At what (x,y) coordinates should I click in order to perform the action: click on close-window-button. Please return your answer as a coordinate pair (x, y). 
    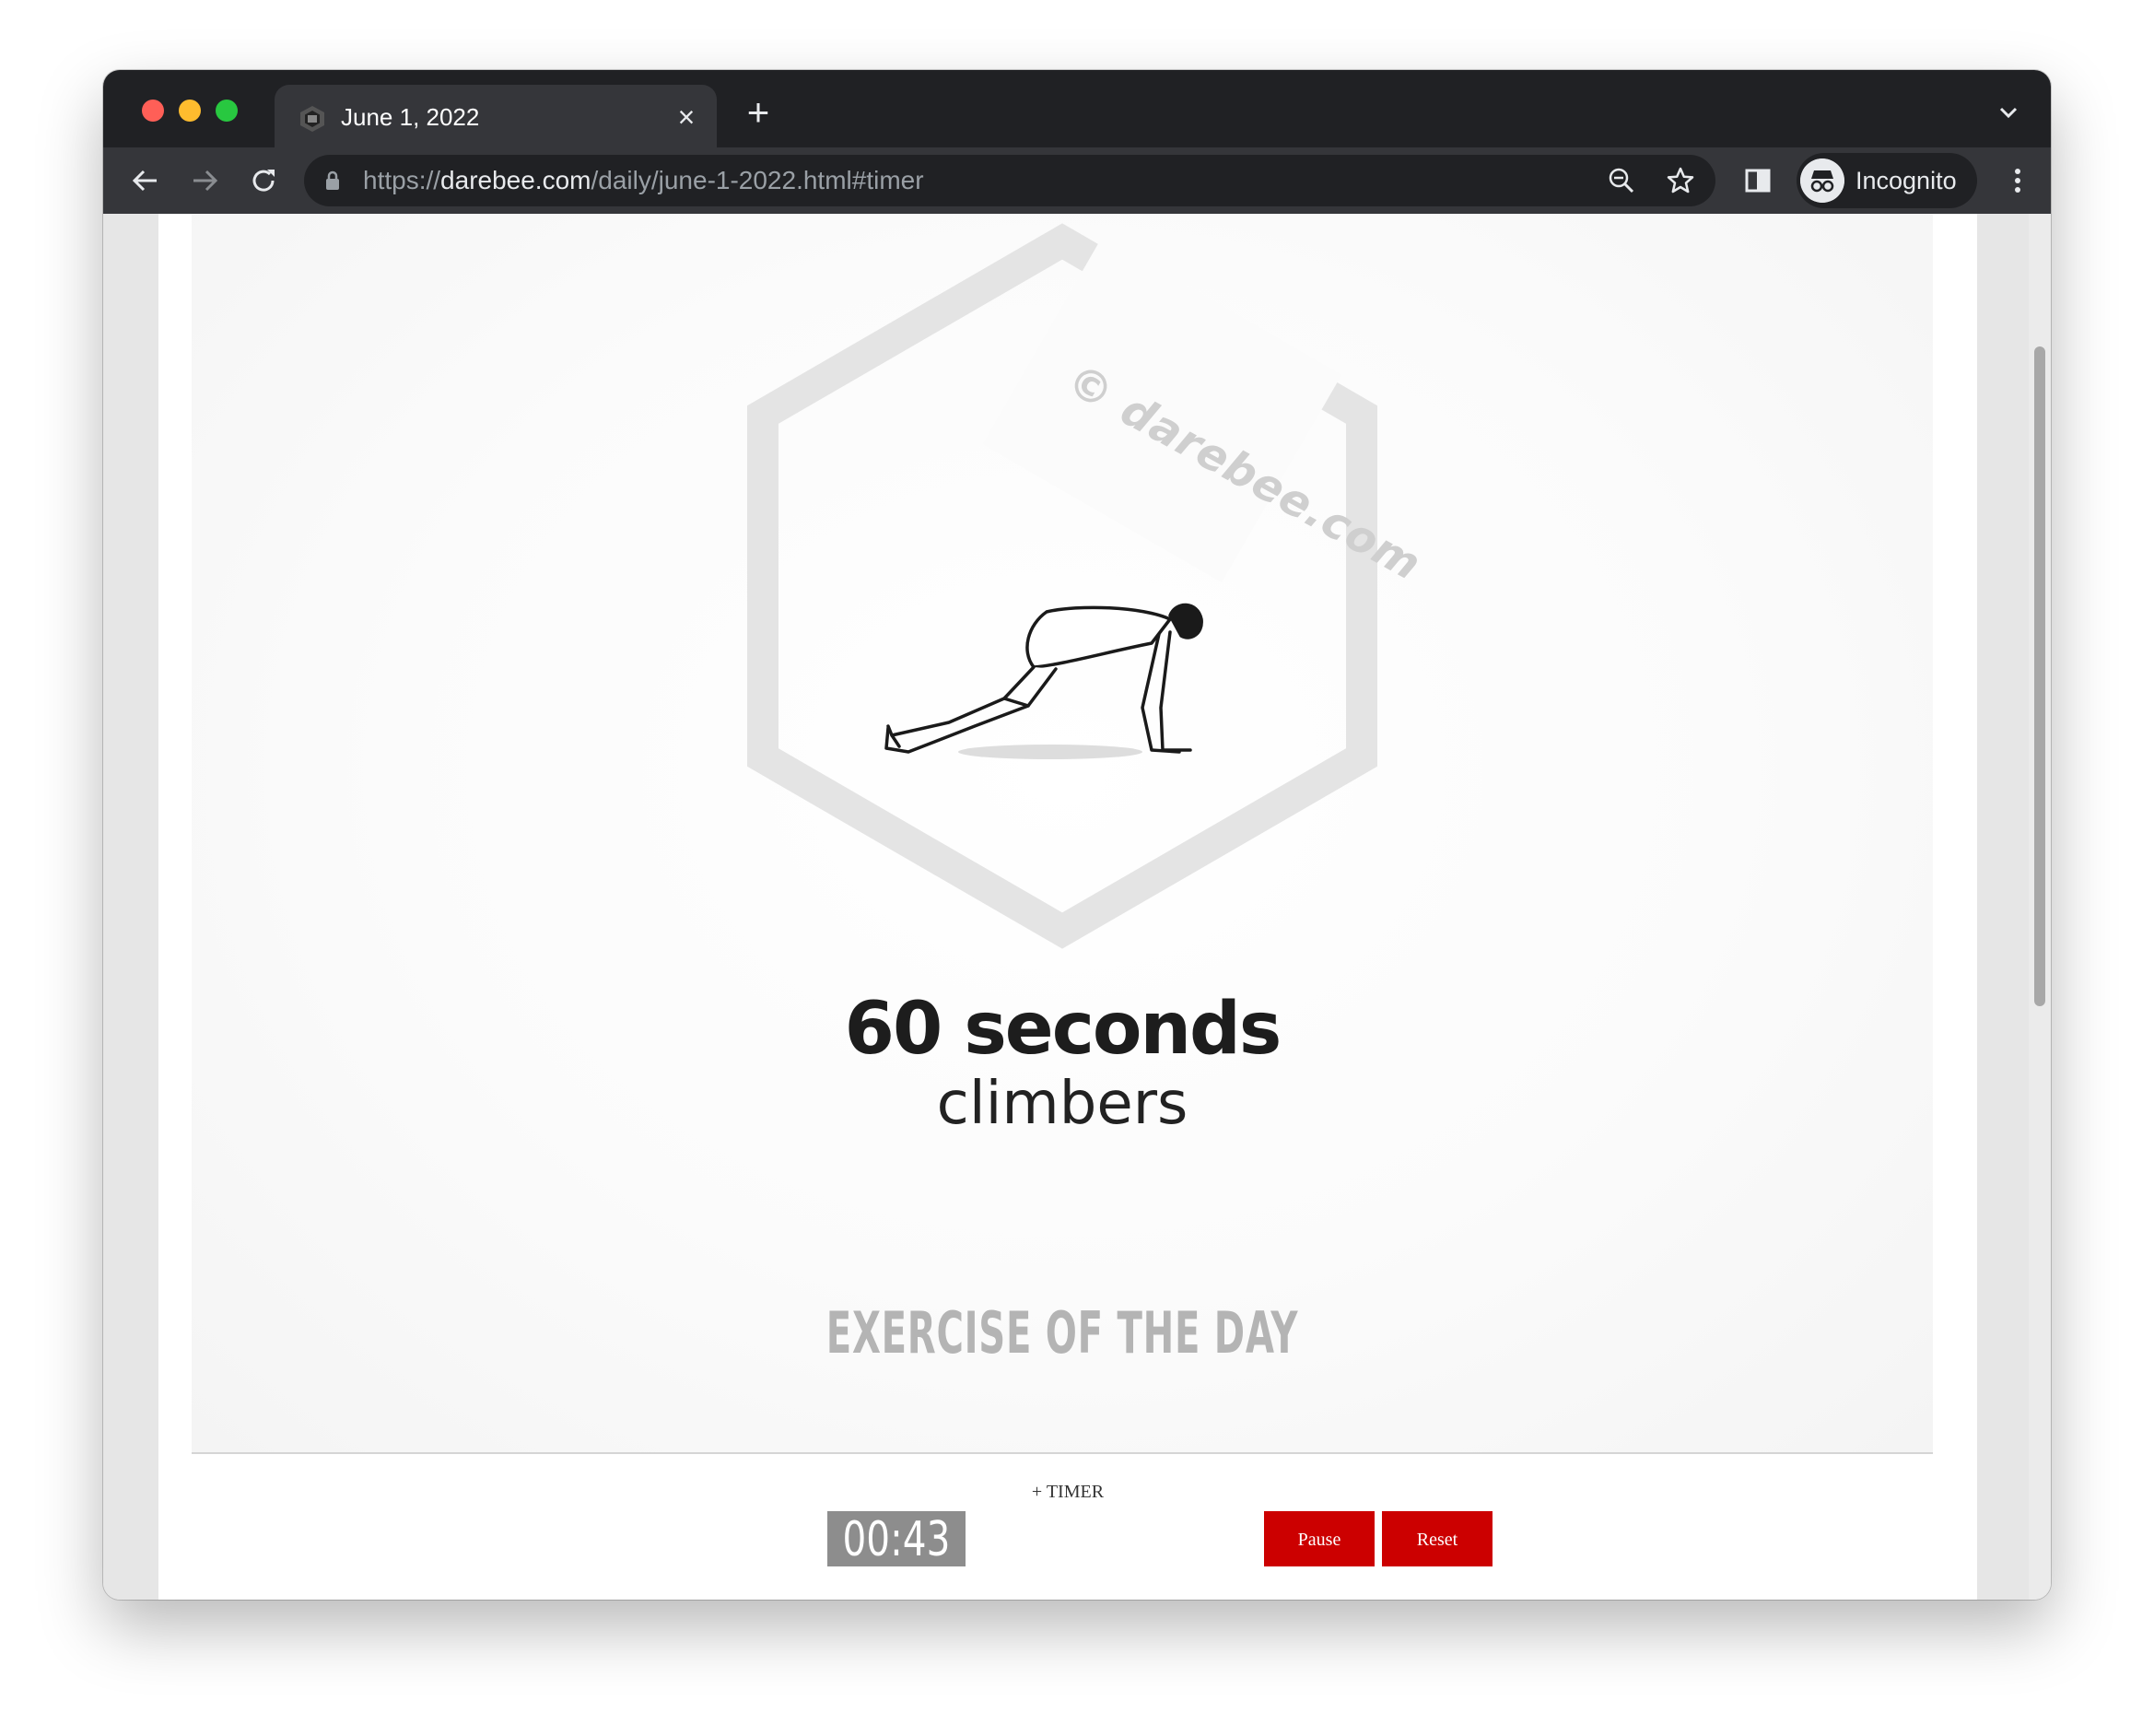
    Looking at the image, I should click on (153, 111).